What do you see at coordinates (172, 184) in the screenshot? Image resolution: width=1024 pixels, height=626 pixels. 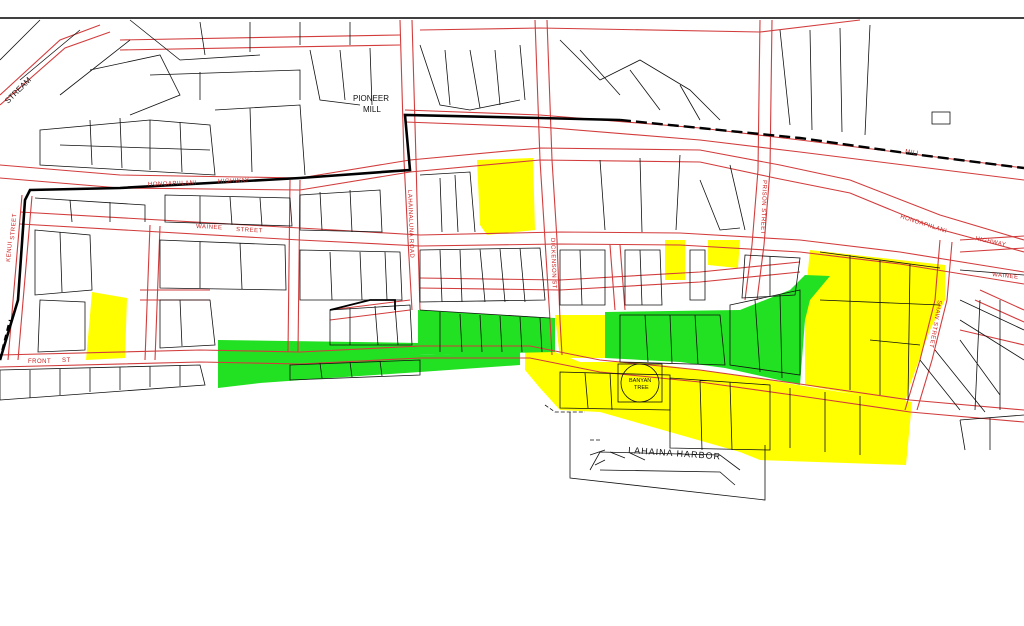 I see `label-honoapiilani-west-1: HONOAPIILANI` at bounding box center [172, 184].